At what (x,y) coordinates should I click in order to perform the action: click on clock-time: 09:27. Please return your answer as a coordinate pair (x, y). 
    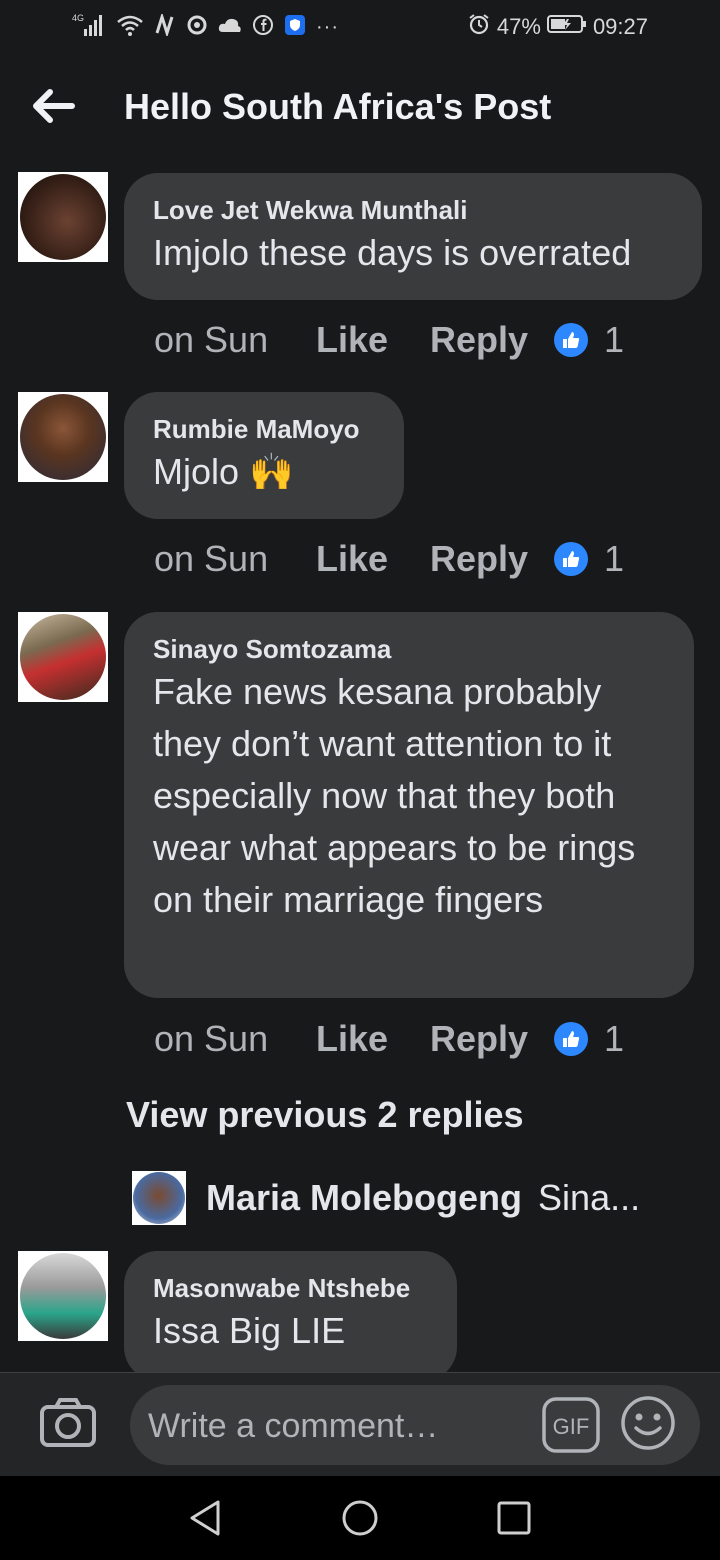
    Looking at the image, I should click on (620, 26).